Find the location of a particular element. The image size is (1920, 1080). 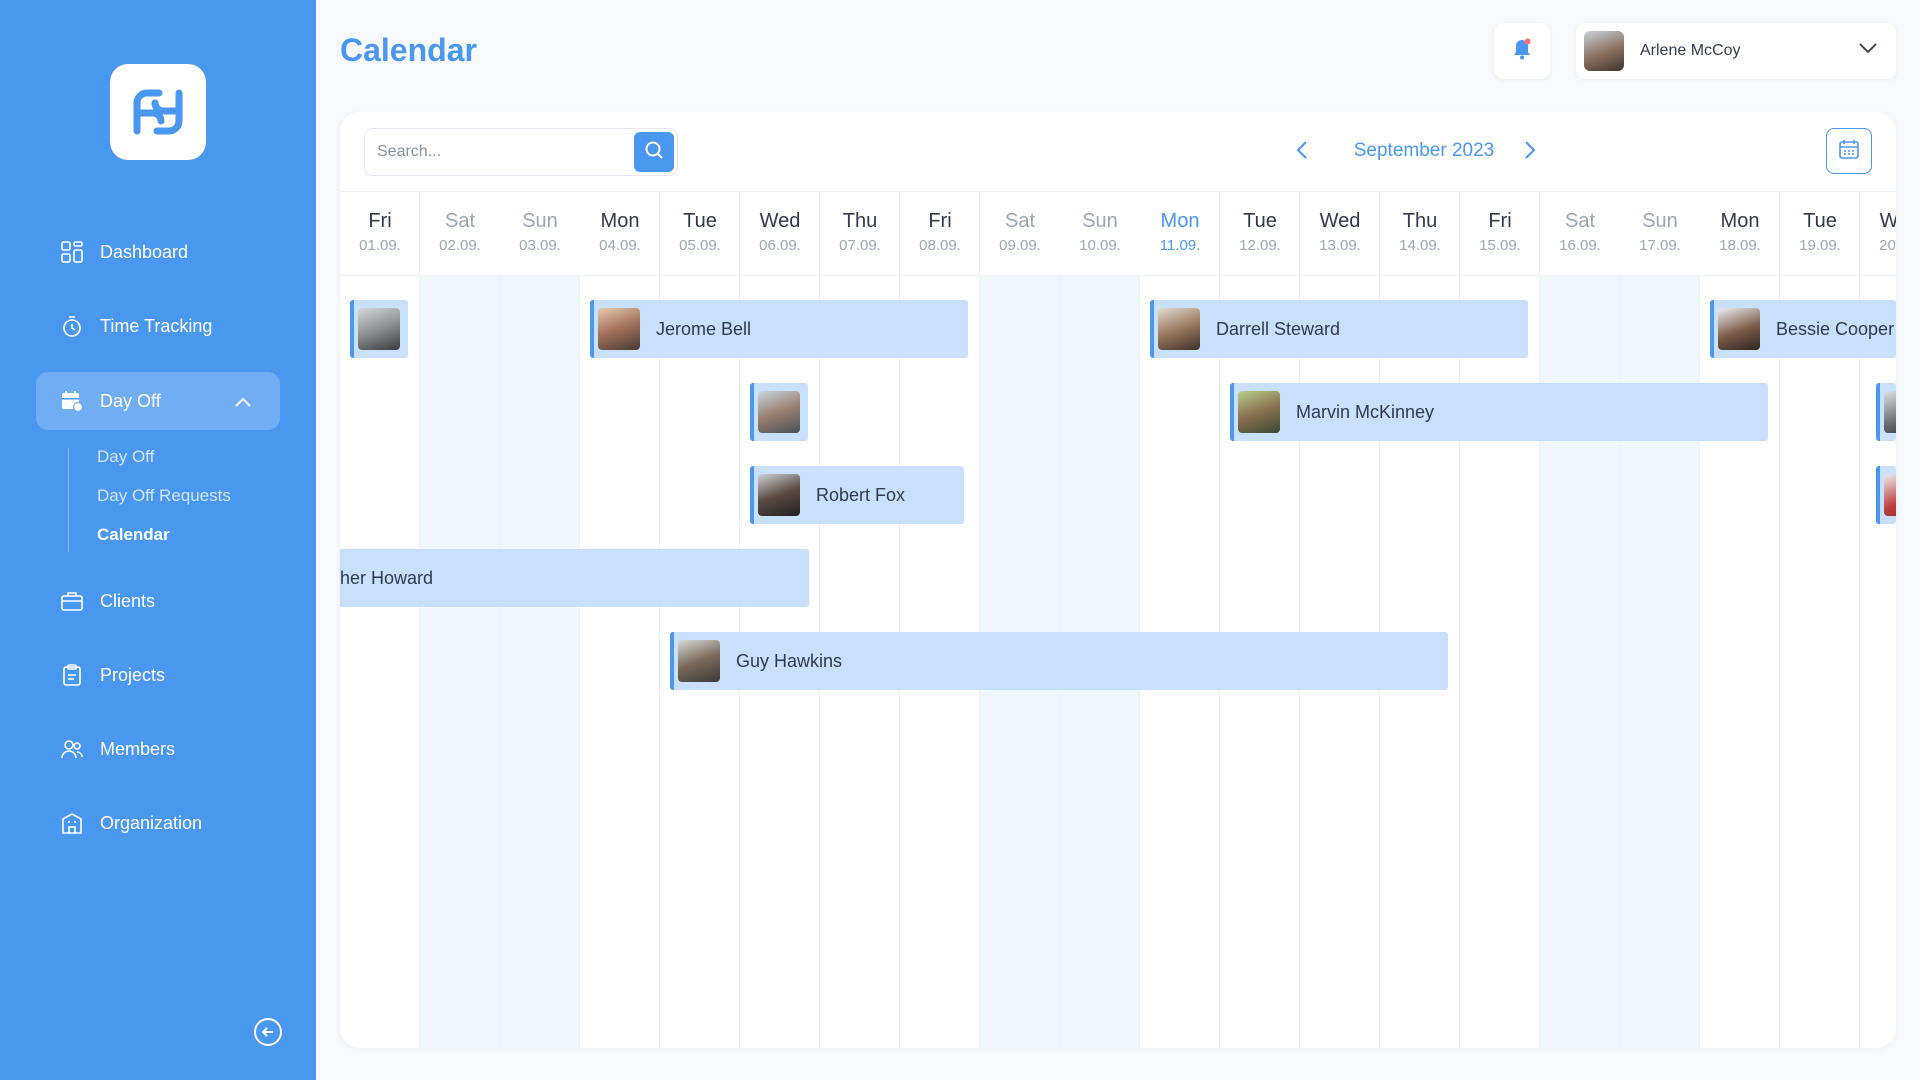

submenu-divider is located at coordinates (68, 500).